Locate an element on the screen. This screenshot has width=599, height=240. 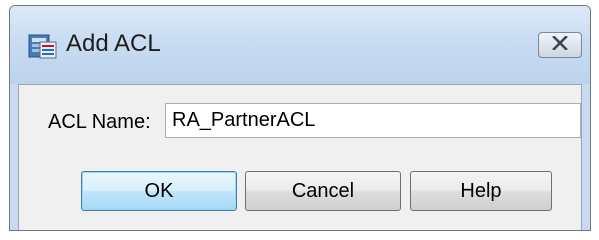
app-icon is located at coordinates (43, 46).